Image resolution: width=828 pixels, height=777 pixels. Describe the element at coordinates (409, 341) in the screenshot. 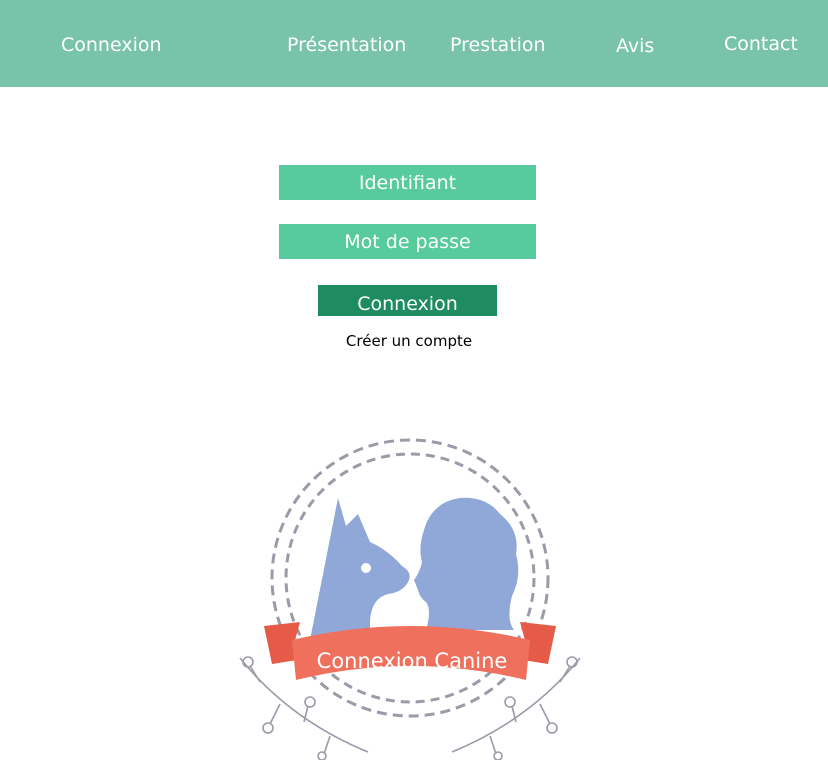

I see `create-account-link: Créer un compte` at that location.